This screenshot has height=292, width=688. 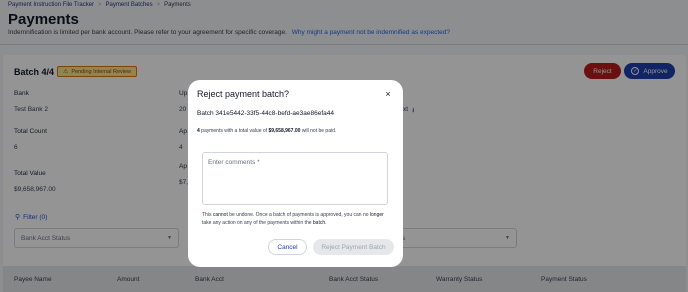 What do you see at coordinates (388, 94) in the screenshot?
I see `close-icon: ×` at bounding box center [388, 94].